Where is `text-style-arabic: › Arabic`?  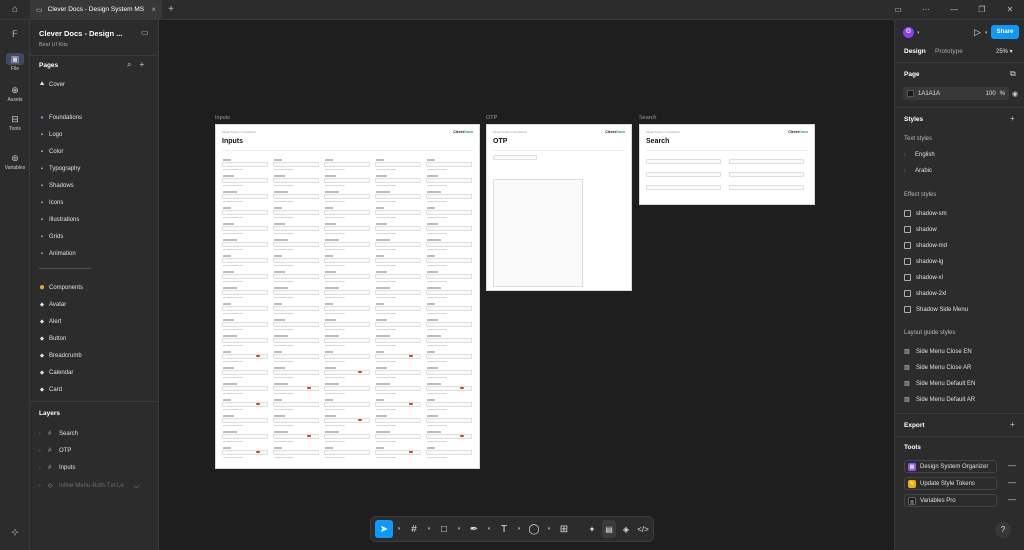
text-style-arabic: › Arabic is located at coordinates (918, 171).